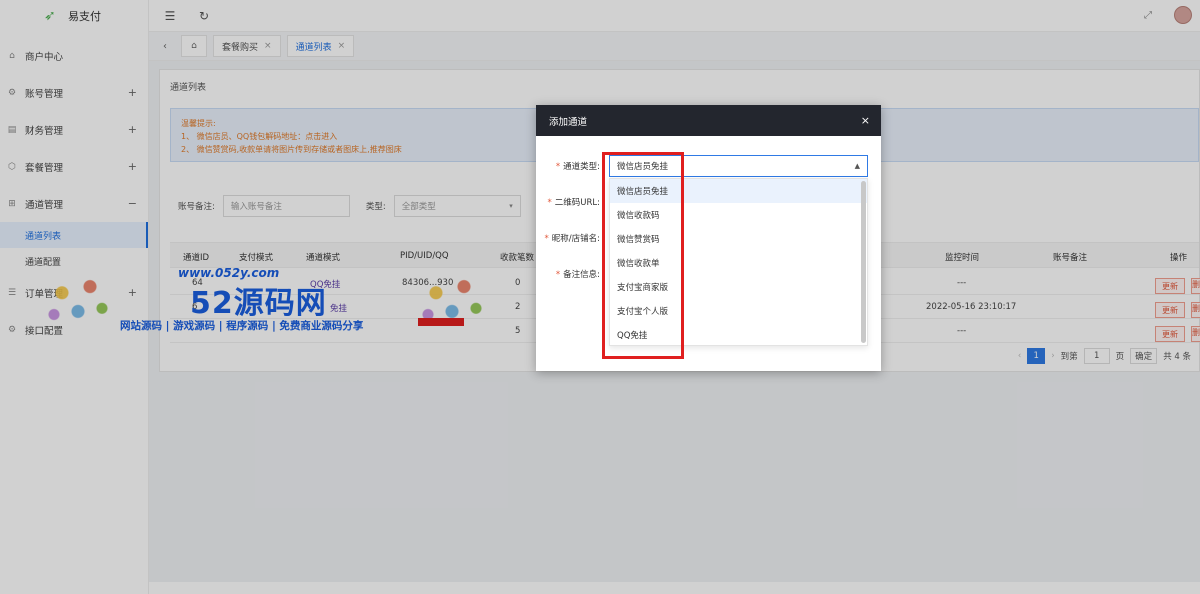 The width and height of the screenshot is (1200, 594). I want to click on label-text: 备注信息:, so click(581, 275).